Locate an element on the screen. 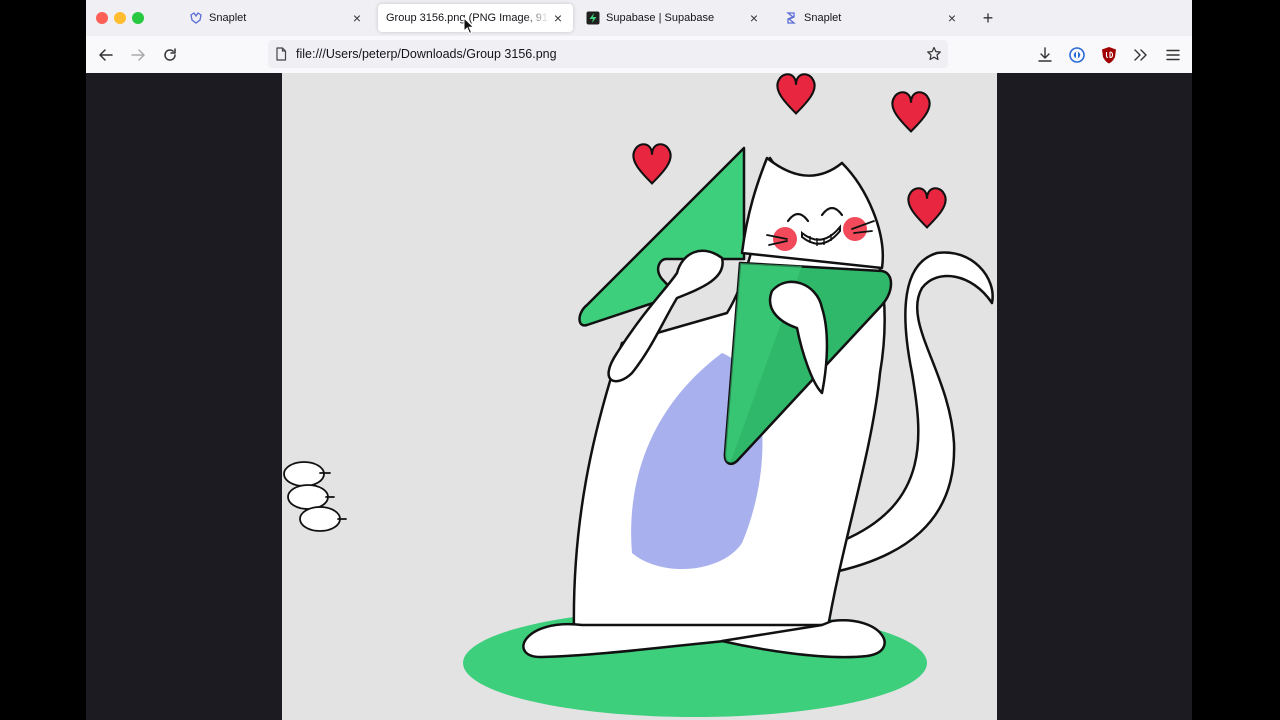 This screenshot has height=720, width=1280. password-manager-icon is located at coordinates (1077, 55).